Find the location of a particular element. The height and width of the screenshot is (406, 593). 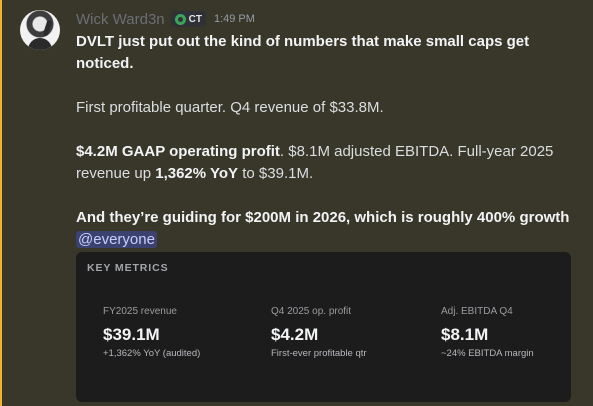

metric-sub: ~24% EBITDA margin is located at coordinates (487, 353).